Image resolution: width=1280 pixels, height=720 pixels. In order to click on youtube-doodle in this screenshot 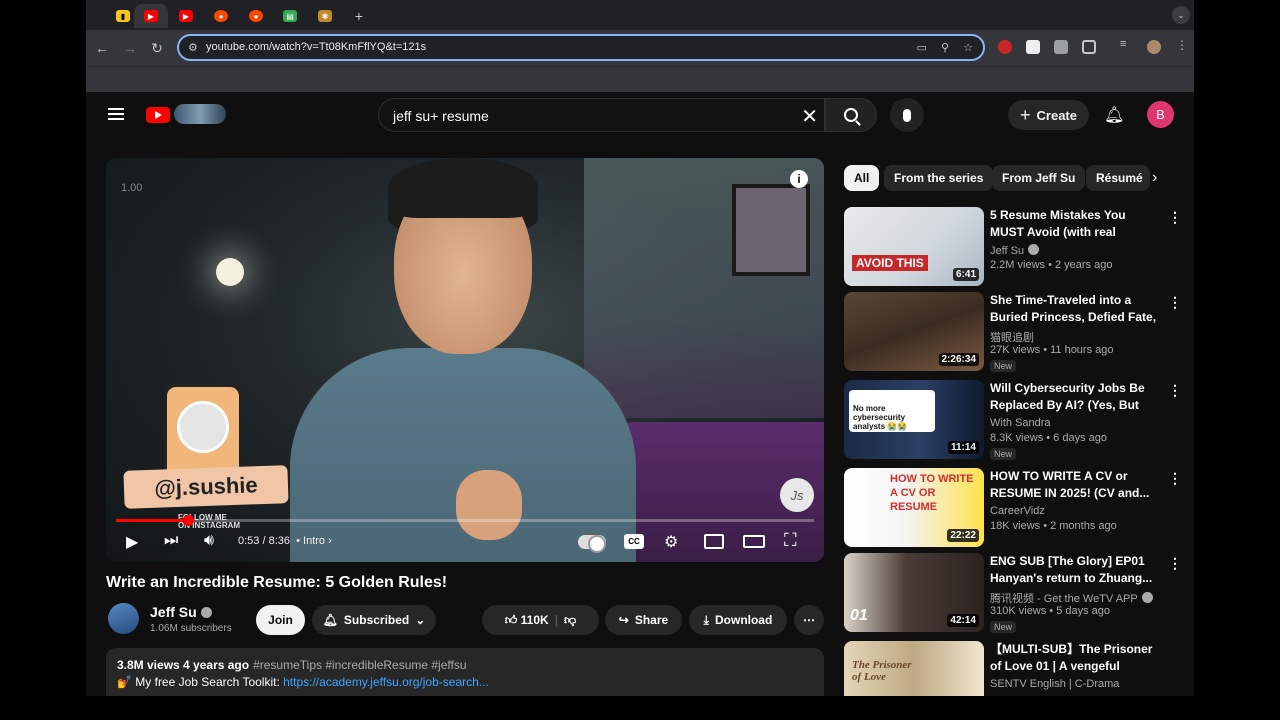, I will do `click(200, 114)`.